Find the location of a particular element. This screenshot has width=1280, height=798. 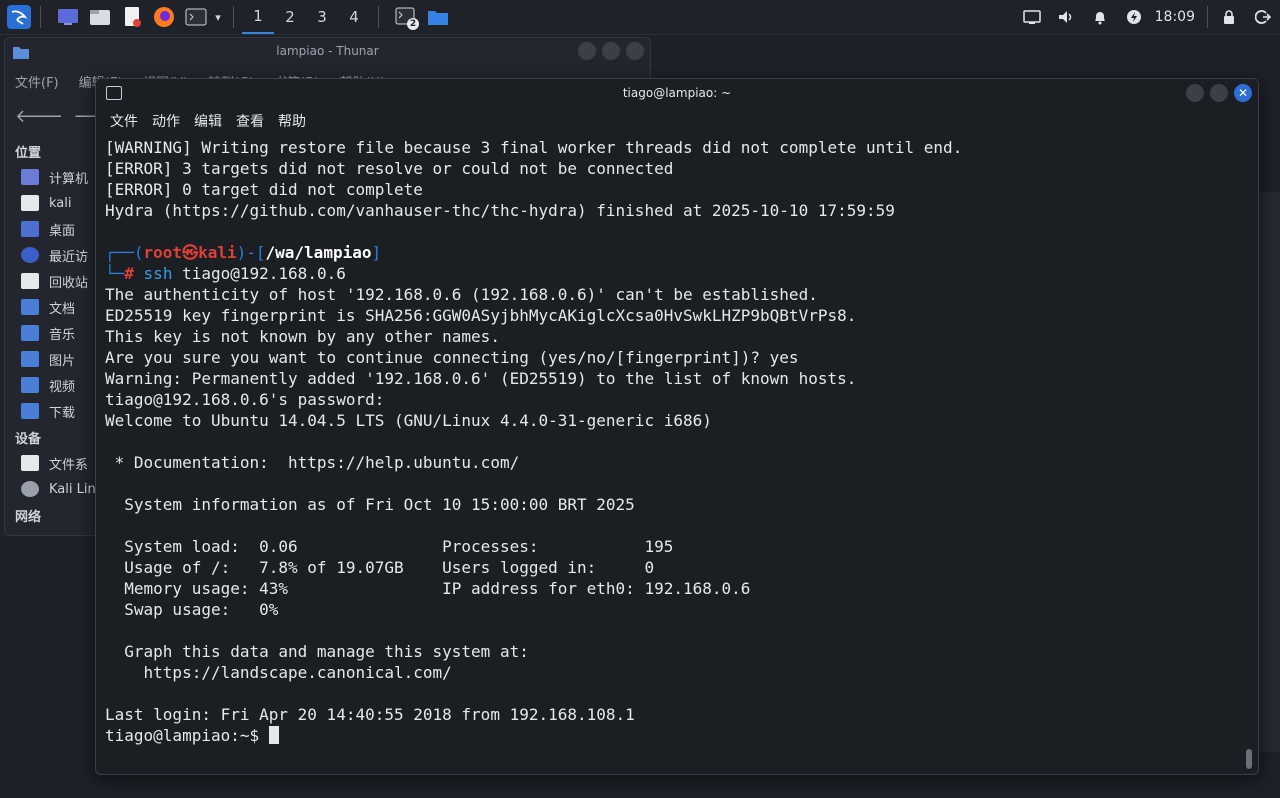

workspace-3: 3 is located at coordinates (322, 17).